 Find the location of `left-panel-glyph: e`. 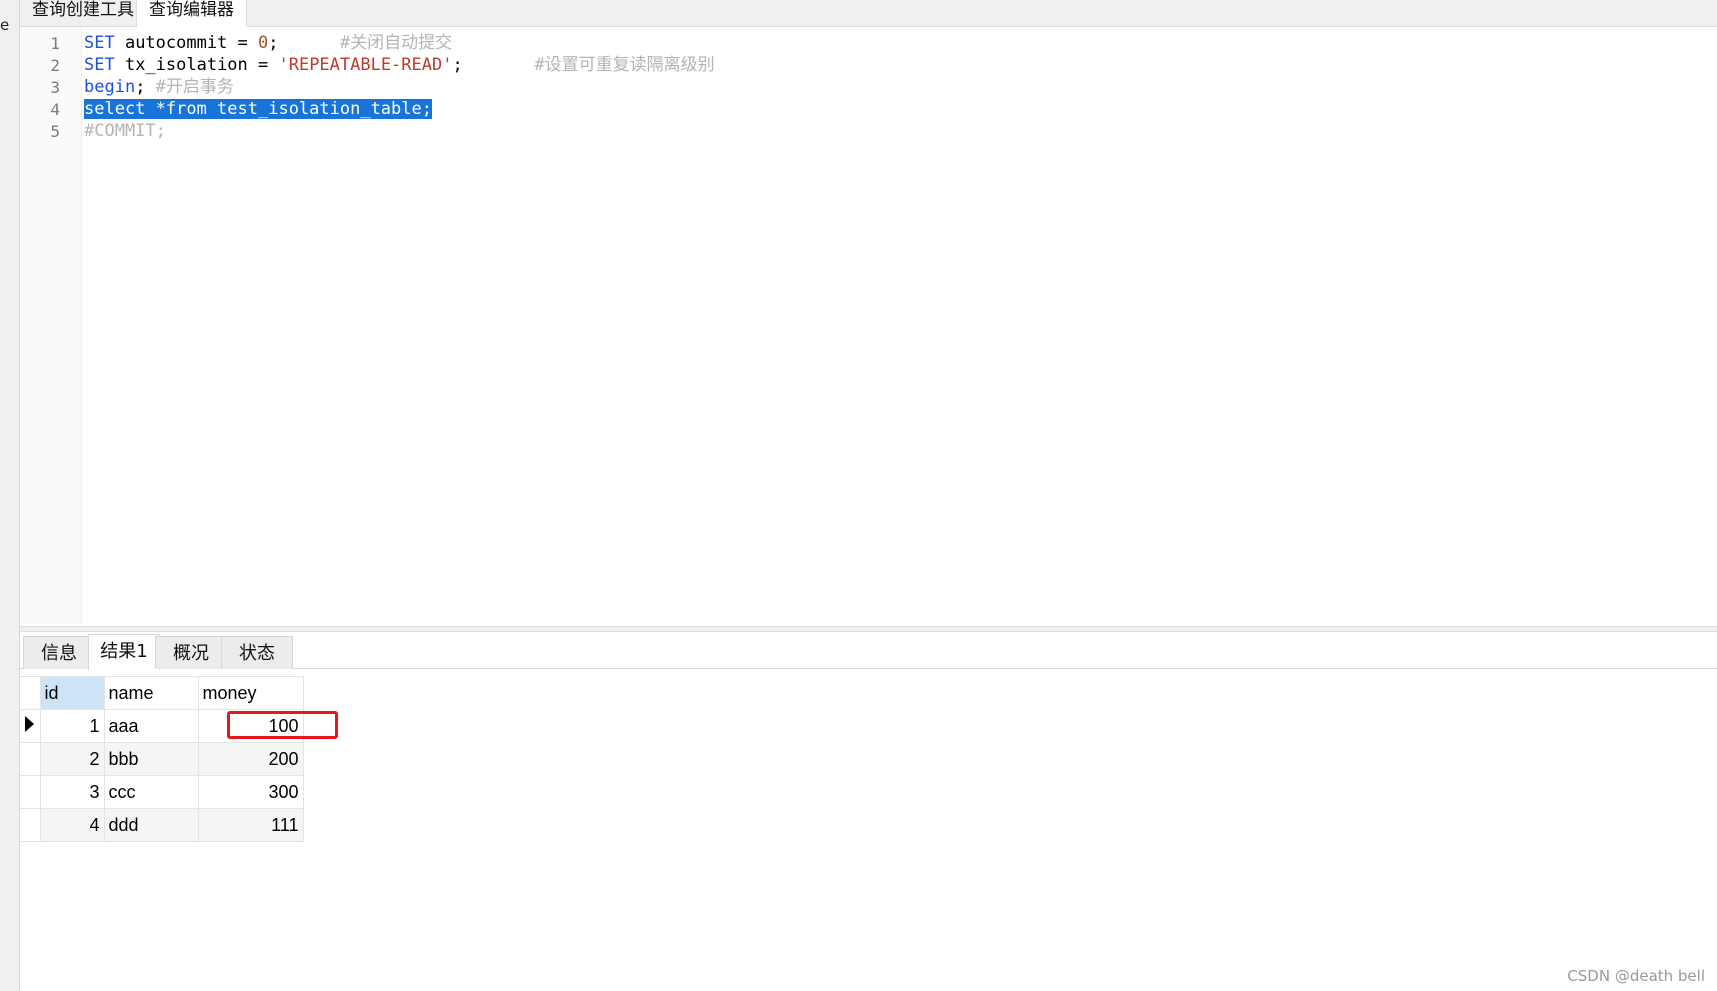

left-panel-glyph: e is located at coordinates (5, 25).